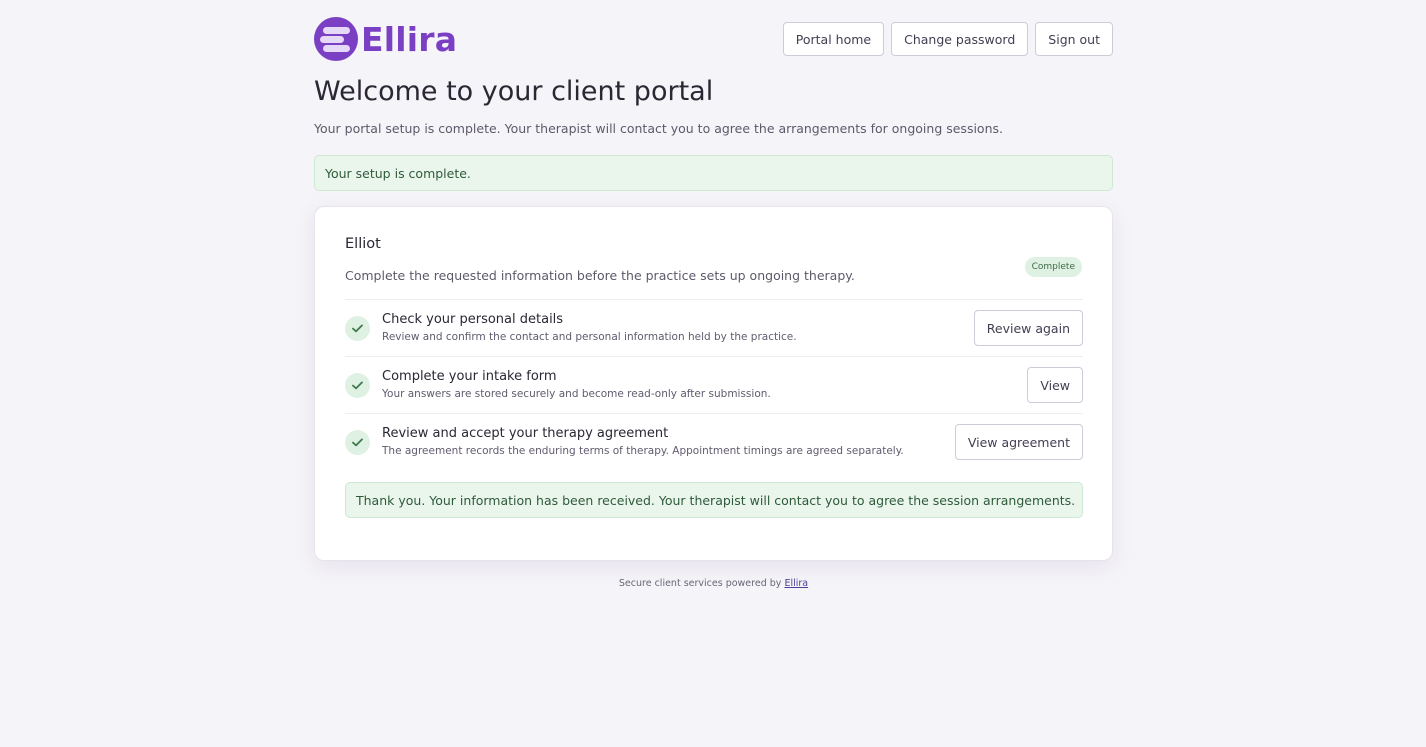 Image resolution: width=1426 pixels, height=747 pixels. I want to click on setup-alert-text: Your setup is complete., so click(398, 173).